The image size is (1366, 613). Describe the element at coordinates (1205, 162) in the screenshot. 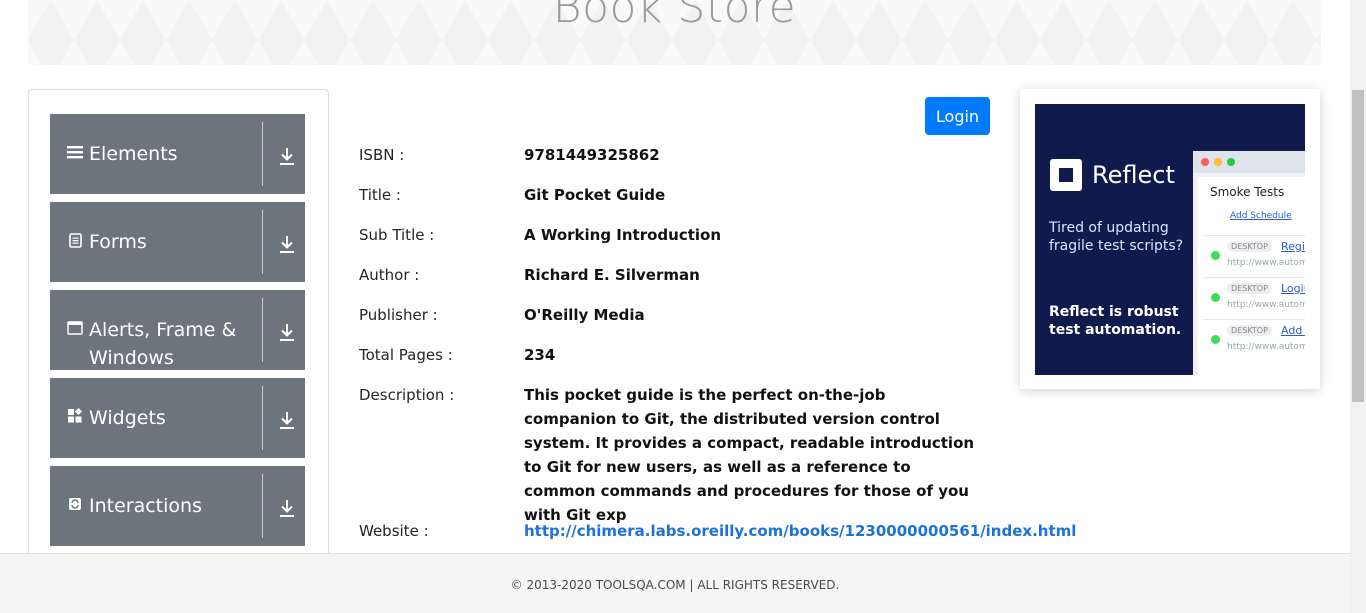

I see `close-dot-icon` at that location.